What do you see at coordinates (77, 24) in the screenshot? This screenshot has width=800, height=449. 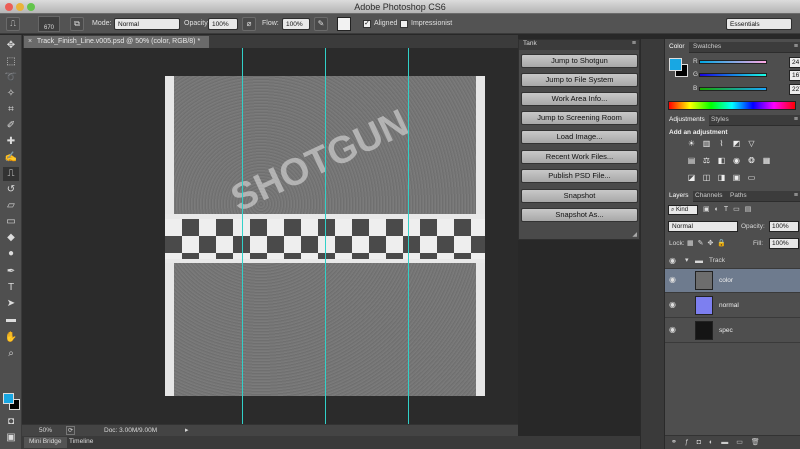 I see `clone-source-panel-icon: ⧉` at bounding box center [77, 24].